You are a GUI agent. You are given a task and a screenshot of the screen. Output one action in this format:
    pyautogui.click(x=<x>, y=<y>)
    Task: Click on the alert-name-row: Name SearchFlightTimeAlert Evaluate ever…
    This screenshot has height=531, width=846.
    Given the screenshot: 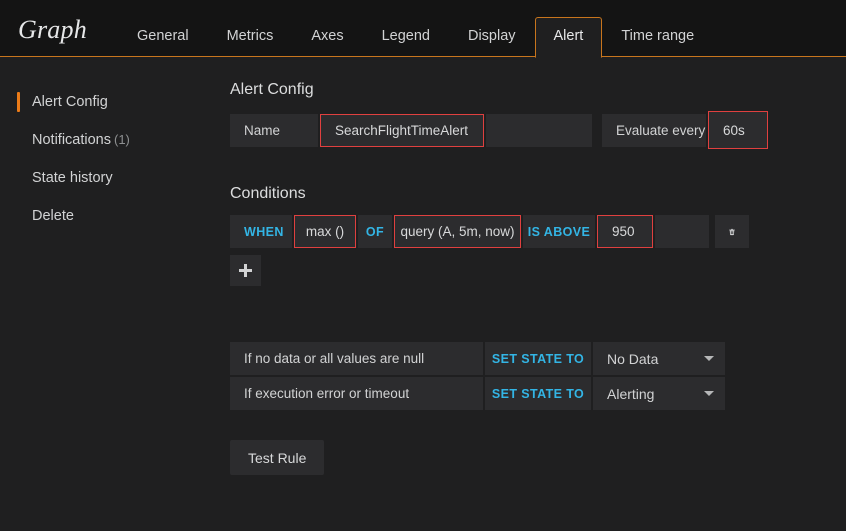 What is the action you would take?
    pyautogui.click(x=538, y=130)
    